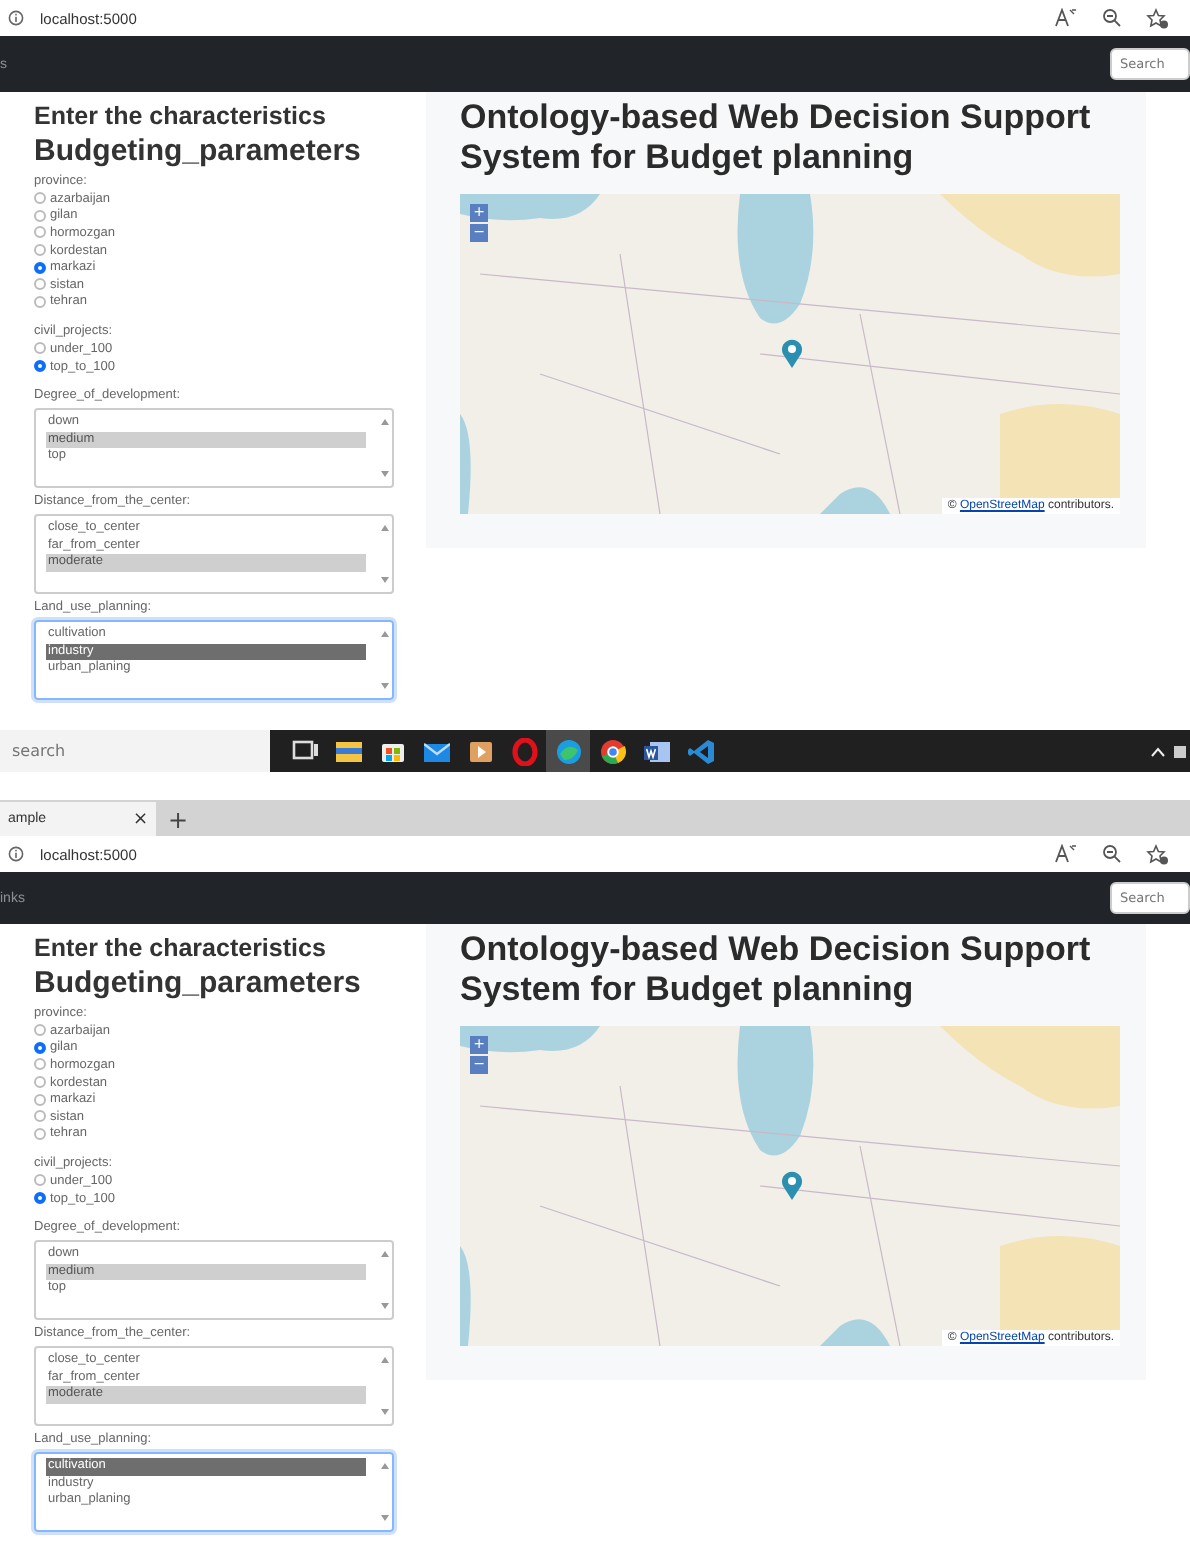 Image resolution: width=1190 pixels, height=1544 pixels. What do you see at coordinates (700, 751) in the screenshot?
I see `code-editor-icon` at bounding box center [700, 751].